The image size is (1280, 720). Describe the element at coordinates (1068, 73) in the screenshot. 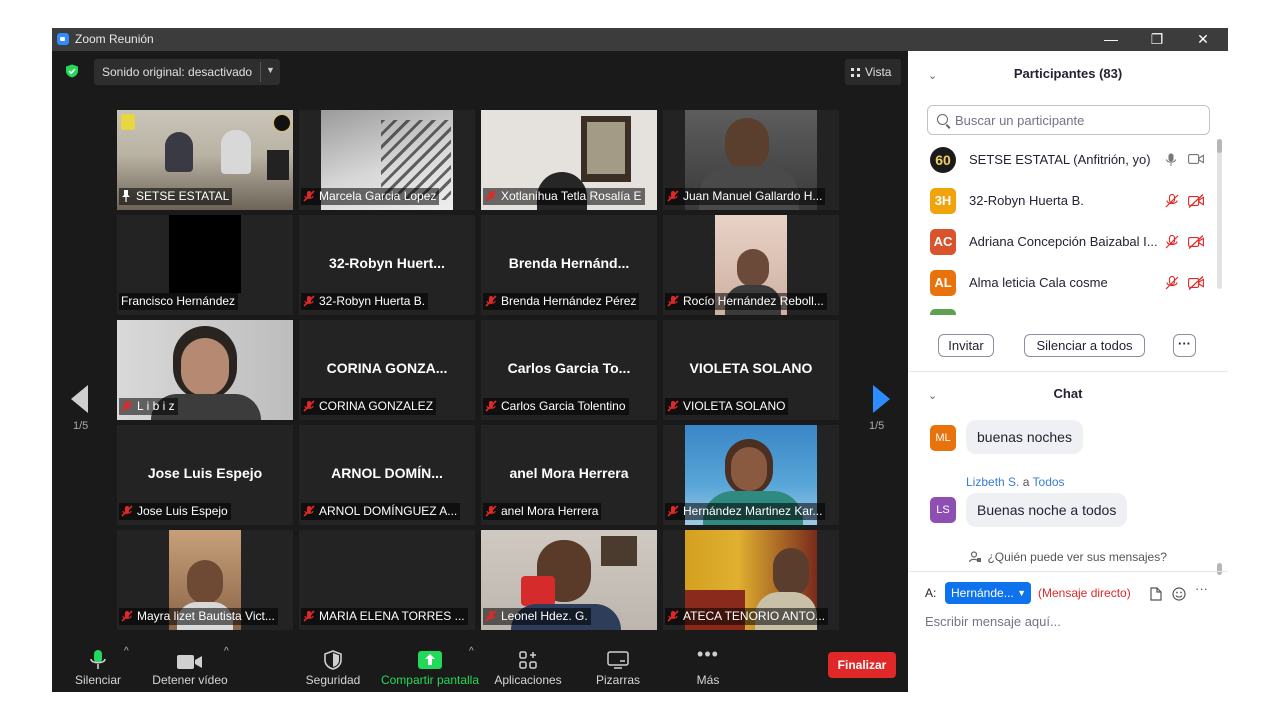

I see `participants-header: Participantes (83)` at that location.